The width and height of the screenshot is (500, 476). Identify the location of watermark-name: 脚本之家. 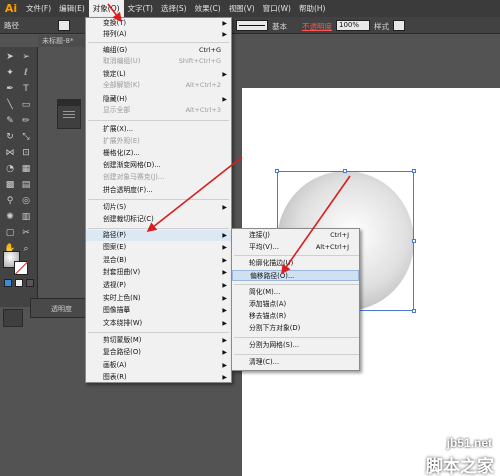
(460, 466).